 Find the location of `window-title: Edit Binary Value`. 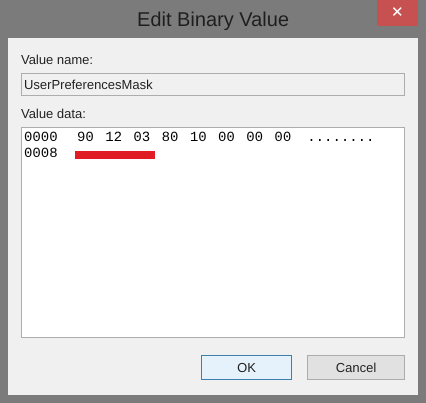

window-title: Edit Binary Value is located at coordinates (213, 20).